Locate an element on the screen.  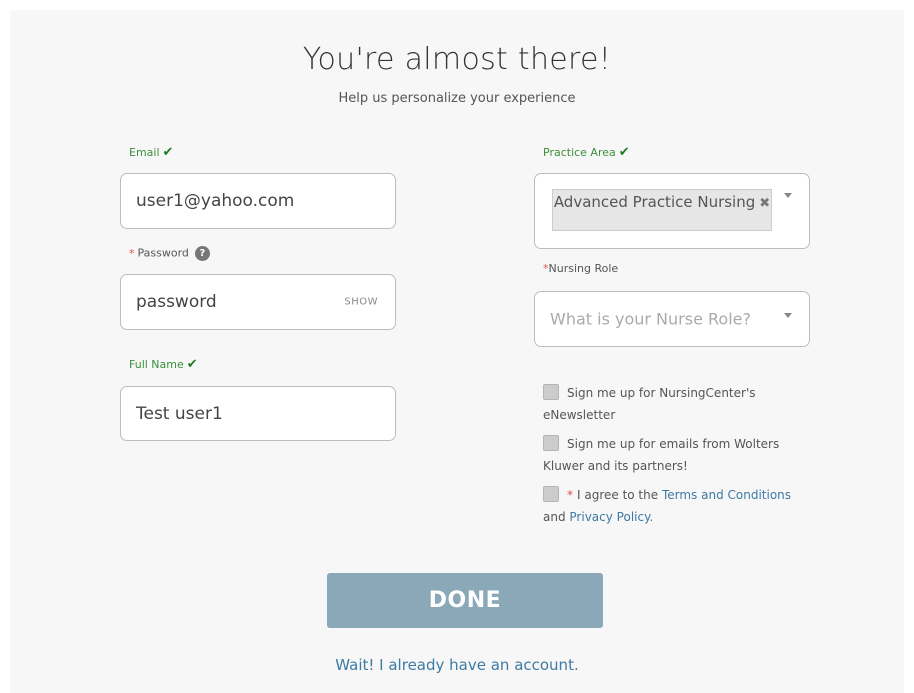
email-label-text: Email is located at coordinates (144, 152).